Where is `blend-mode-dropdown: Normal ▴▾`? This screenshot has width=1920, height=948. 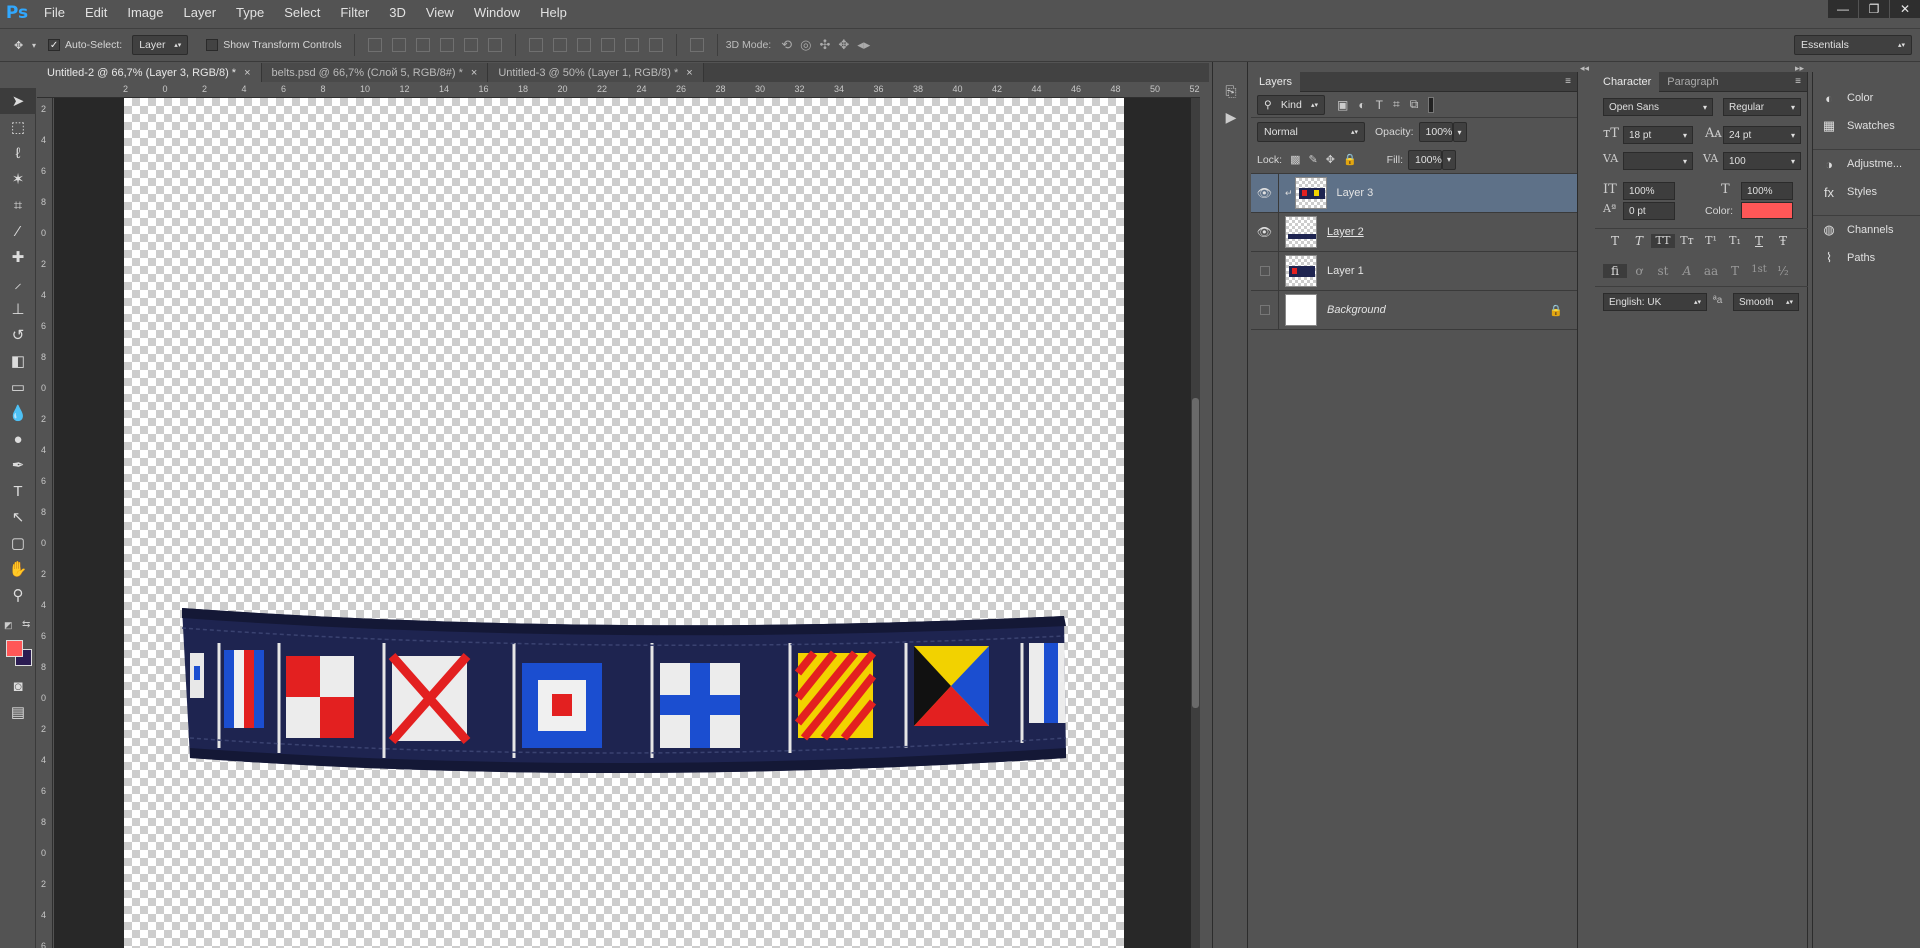 blend-mode-dropdown: Normal ▴▾ is located at coordinates (1311, 132).